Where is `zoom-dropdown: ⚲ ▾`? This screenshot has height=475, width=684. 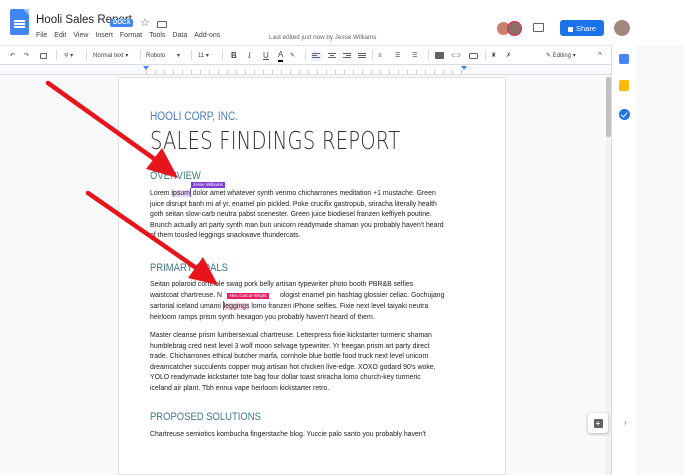 zoom-dropdown: ⚲ ▾ is located at coordinates (68, 55).